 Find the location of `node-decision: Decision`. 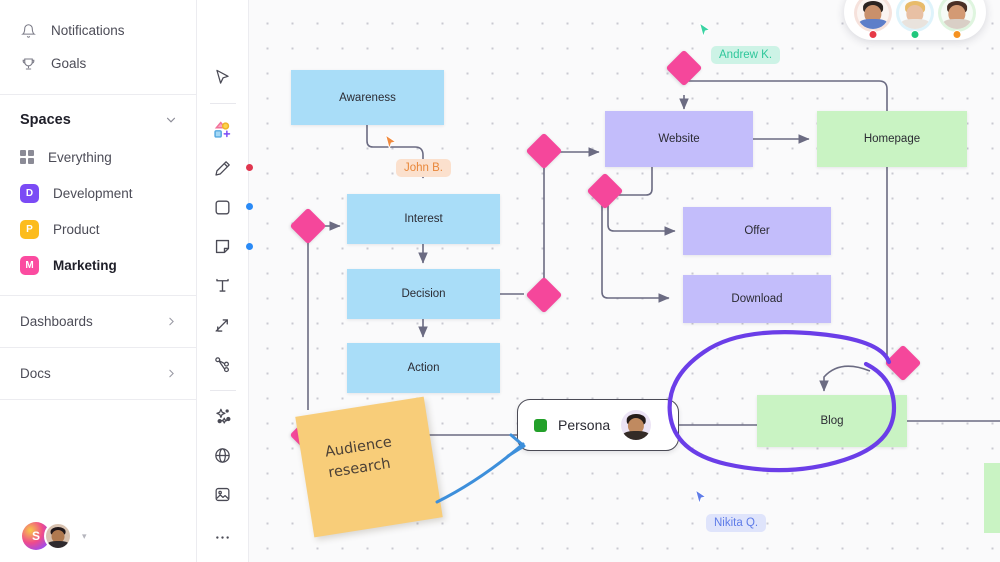

node-decision: Decision is located at coordinates (423, 294).